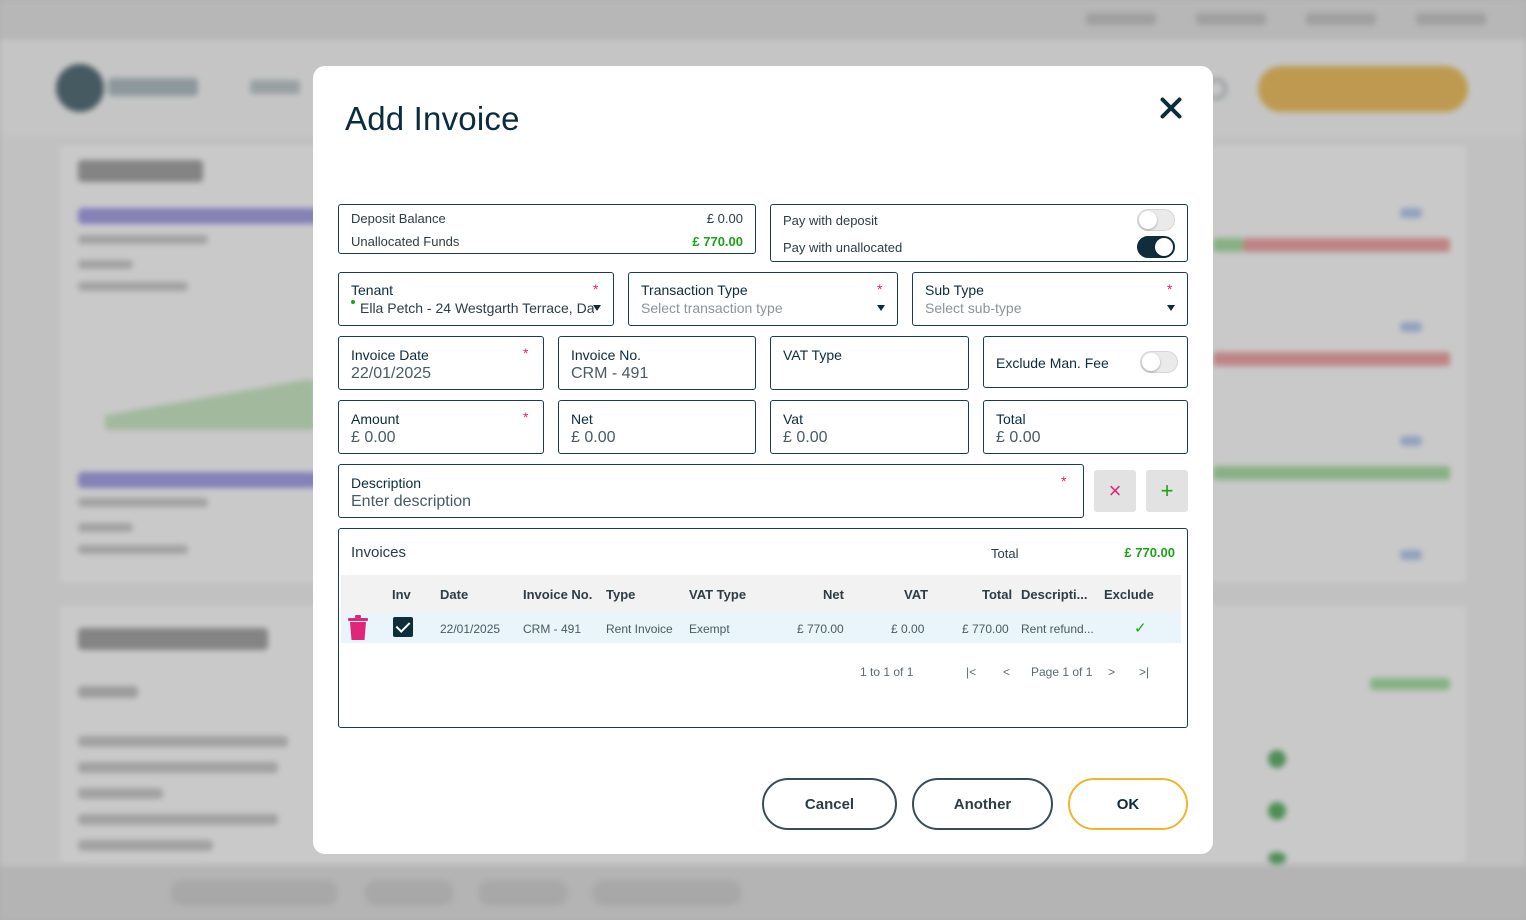 This screenshot has height=920, width=1526. What do you see at coordinates (971, 672) in the screenshot?
I see `first-page-icon: |<` at bounding box center [971, 672].